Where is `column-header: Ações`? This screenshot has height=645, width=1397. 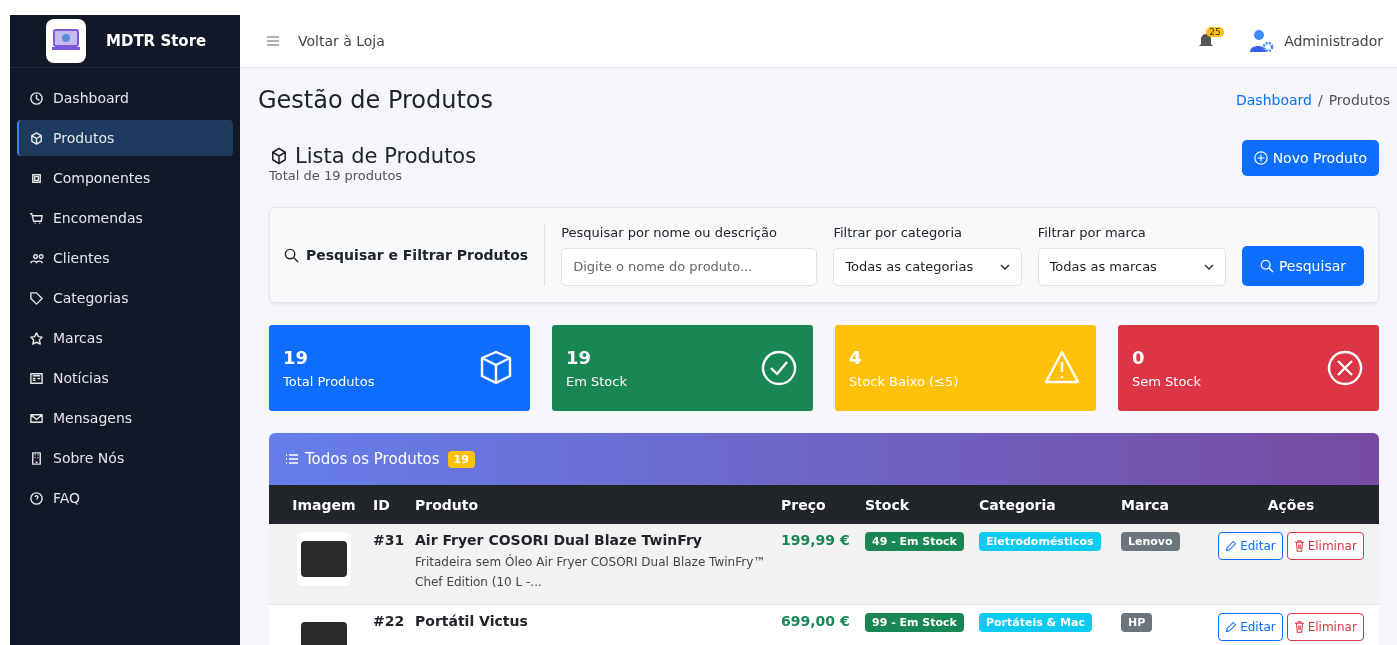
column-header: Ações is located at coordinates (1291, 504).